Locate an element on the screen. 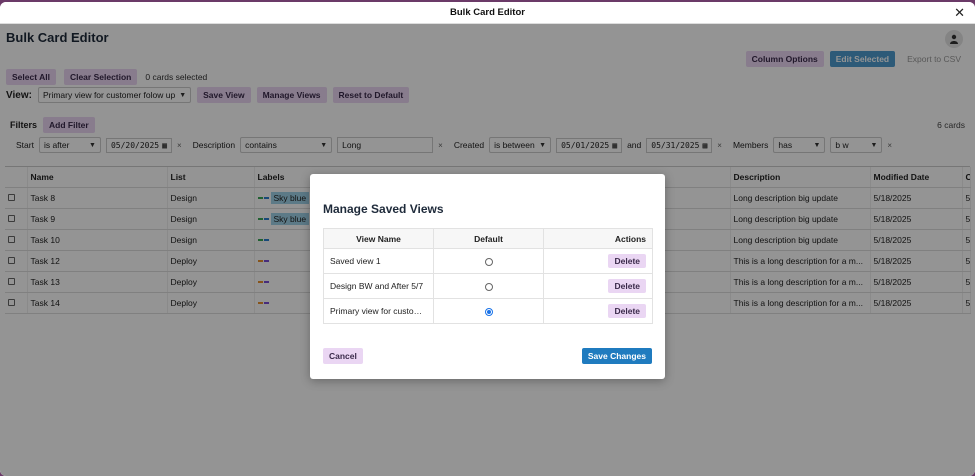 This screenshot has height=476, width=975. saved-view-row: Primary view for custom... Delete is located at coordinates (488, 311).